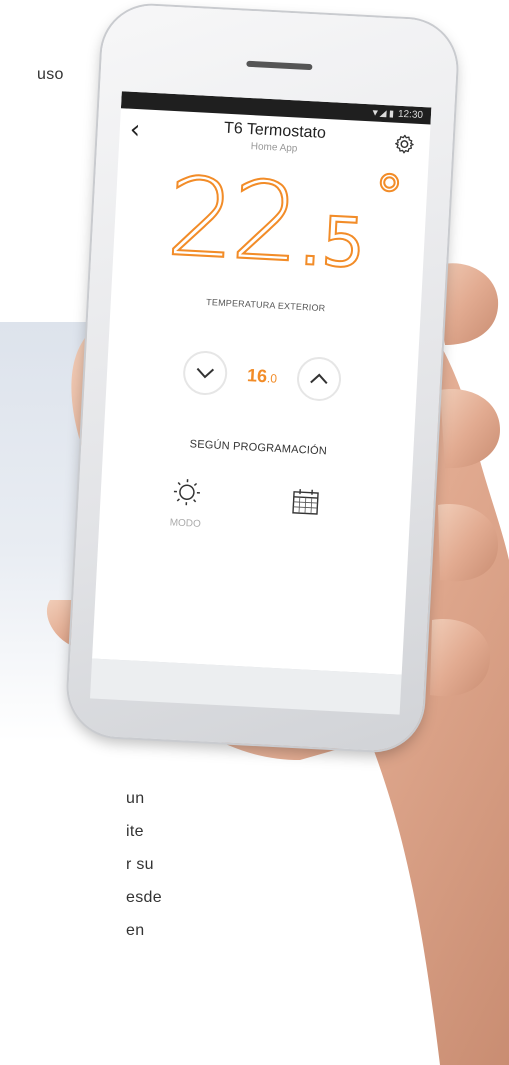  What do you see at coordinates (388, 197) in the screenshot?
I see `degree-symbol: °` at bounding box center [388, 197].